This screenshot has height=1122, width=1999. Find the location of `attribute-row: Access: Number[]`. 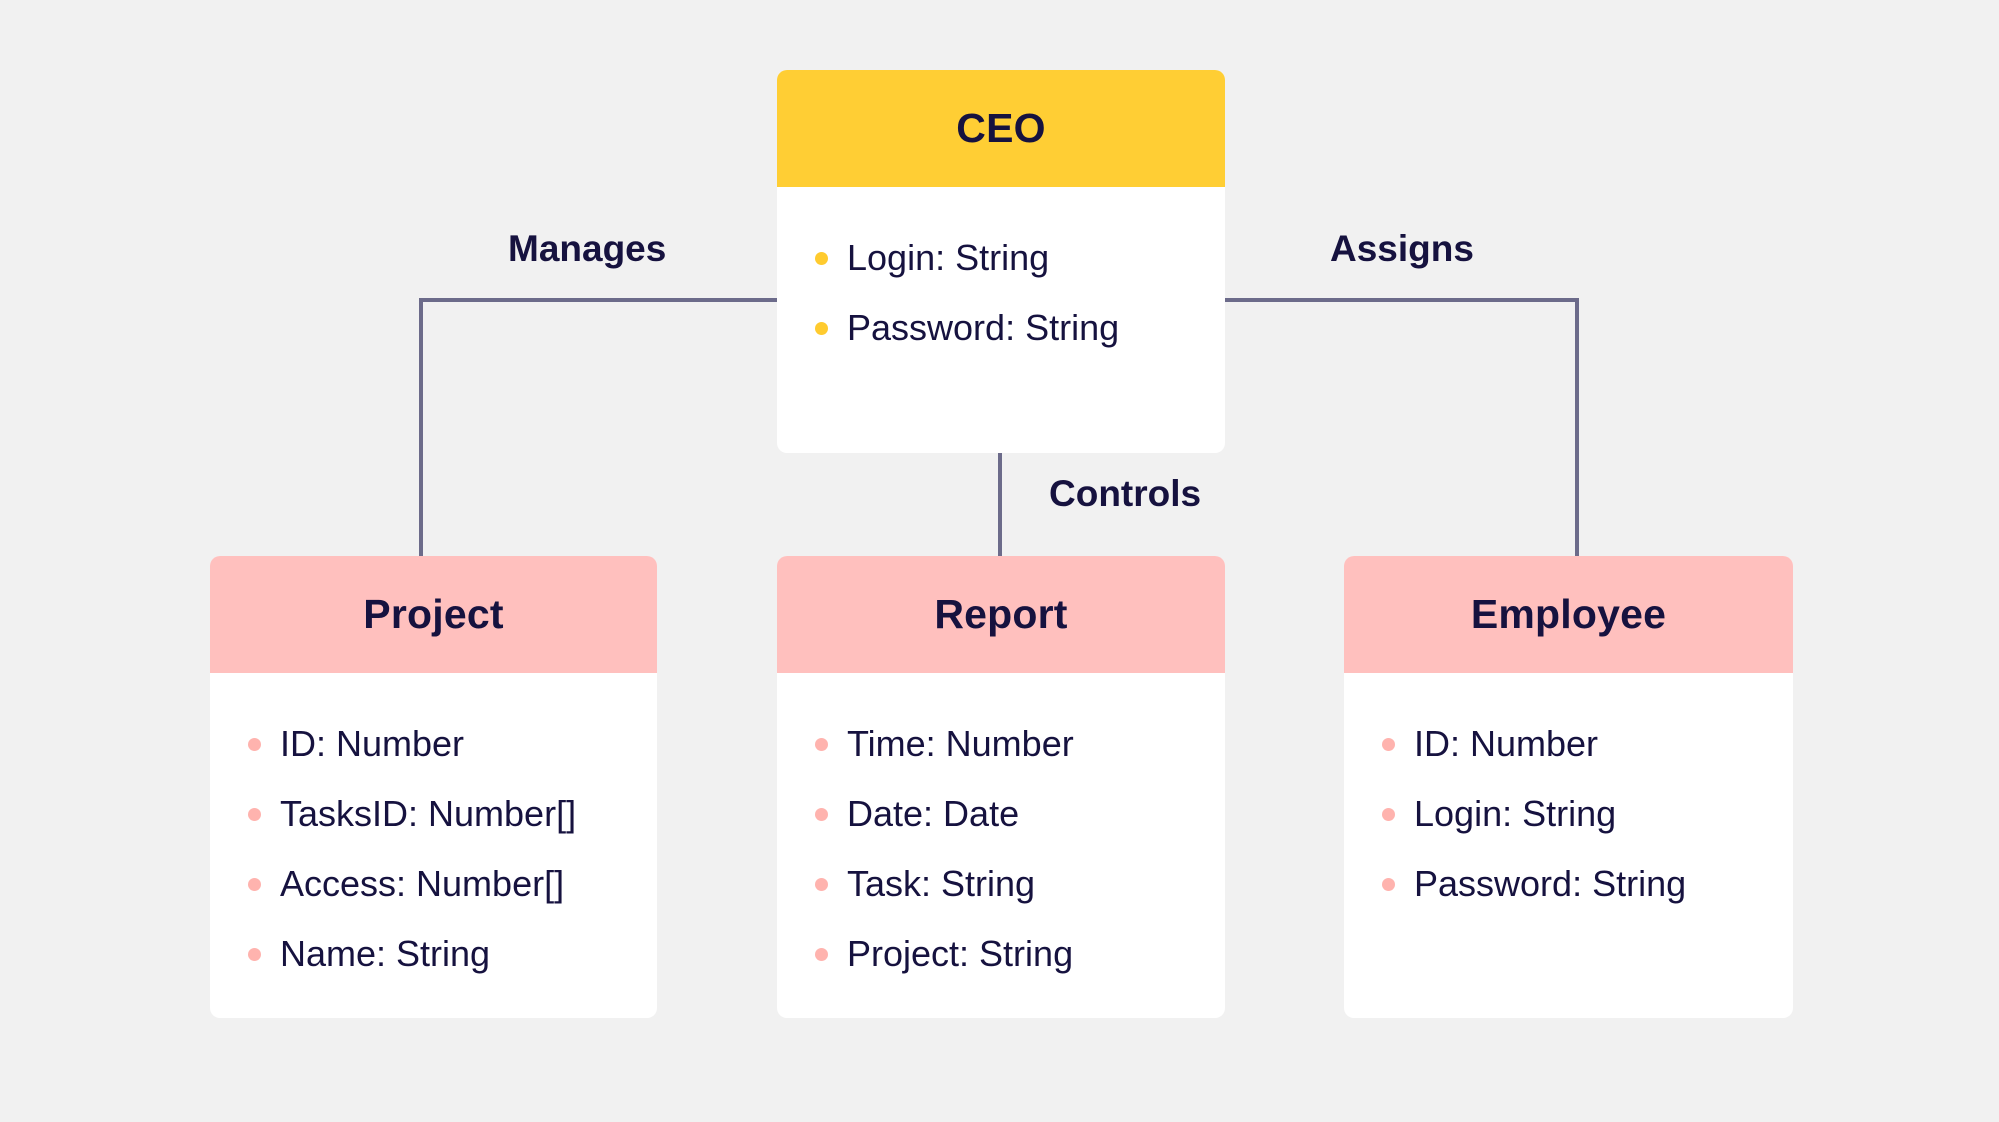

attribute-row: Access: Number[] is located at coordinates (433, 884).